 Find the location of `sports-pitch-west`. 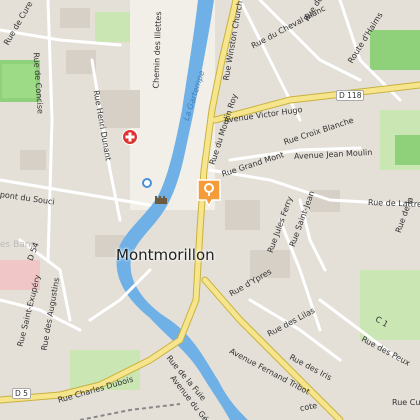

sports-pitch-west is located at coordinates (19, 81).